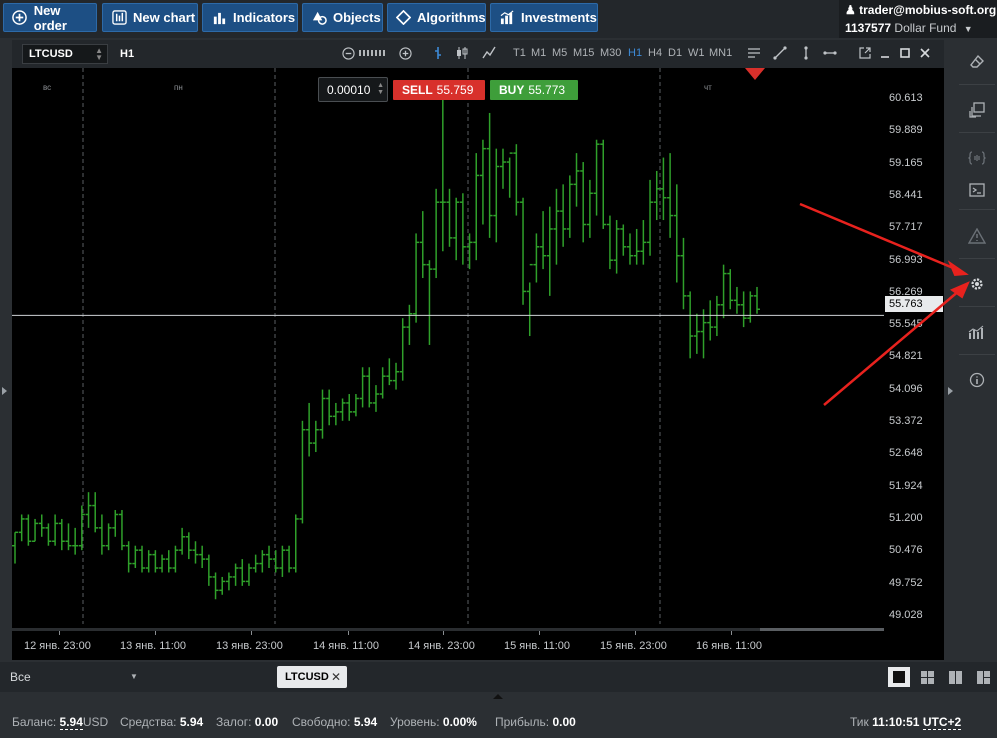  I want to click on tf-m5: M5, so click(559, 53).